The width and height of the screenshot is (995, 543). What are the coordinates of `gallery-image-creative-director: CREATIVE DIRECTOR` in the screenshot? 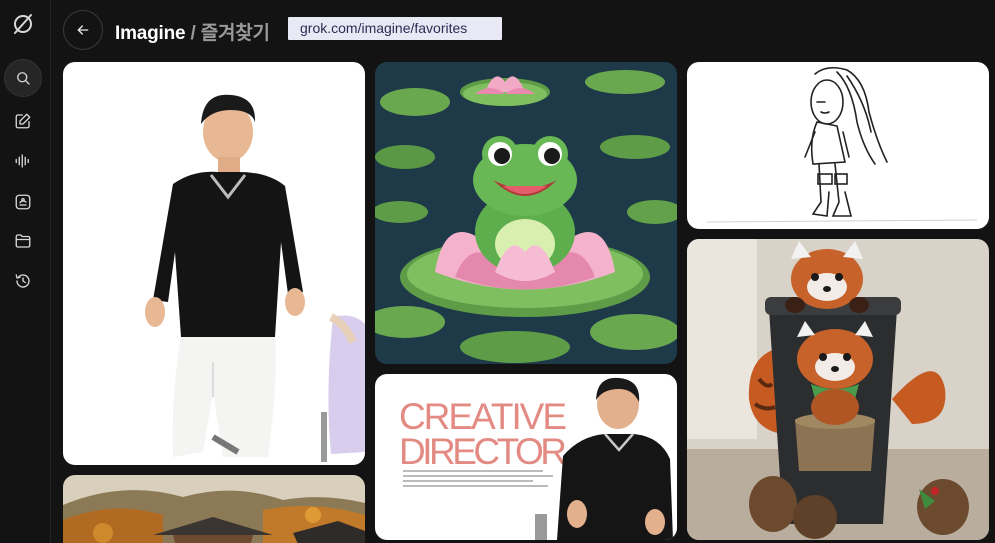 It's located at (526, 457).